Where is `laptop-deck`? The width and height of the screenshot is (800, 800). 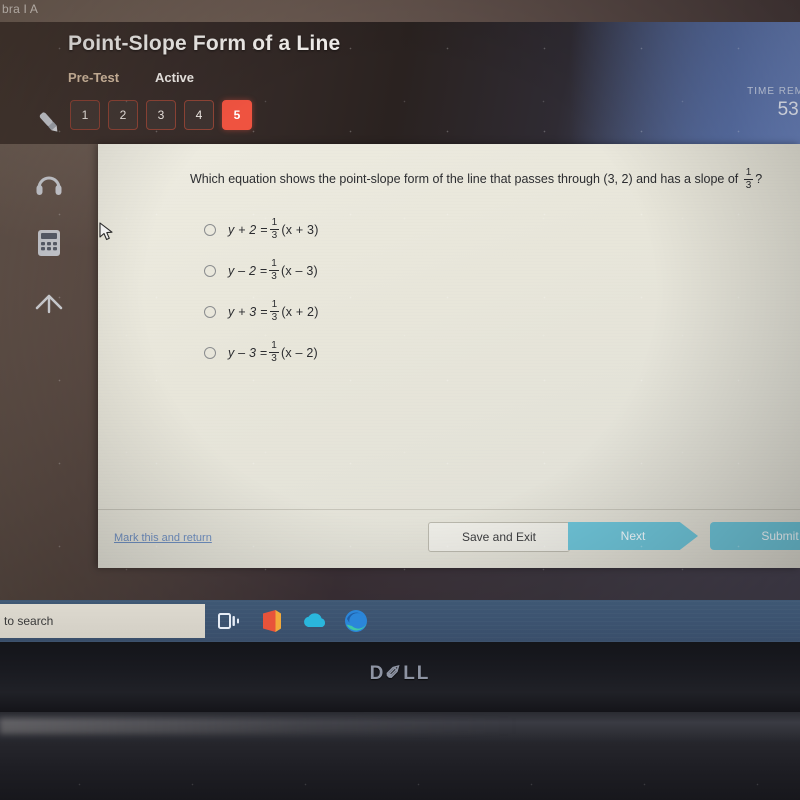
laptop-deck is located at coordinates (400, 771).